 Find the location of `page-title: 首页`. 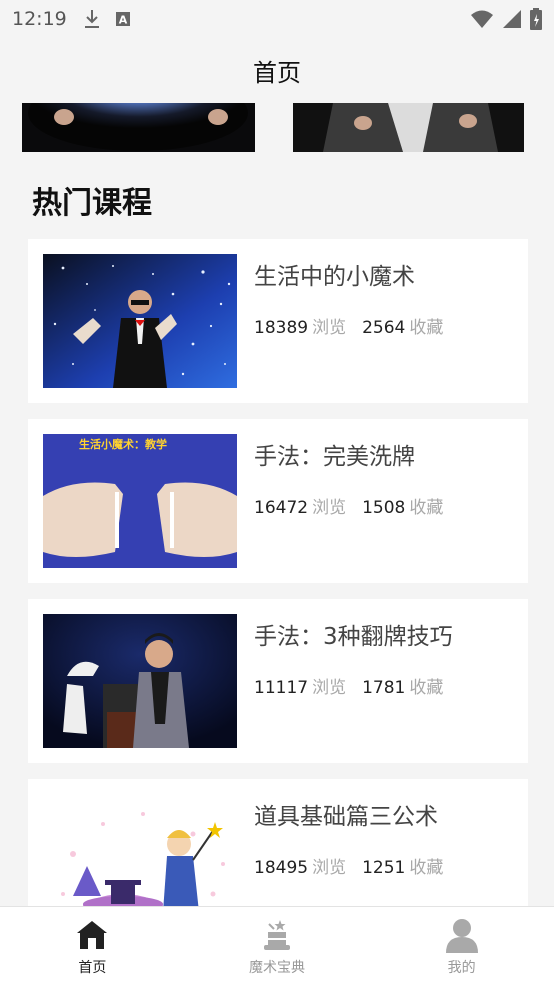

page-title: 首页 is located at coordinates (277, 72).